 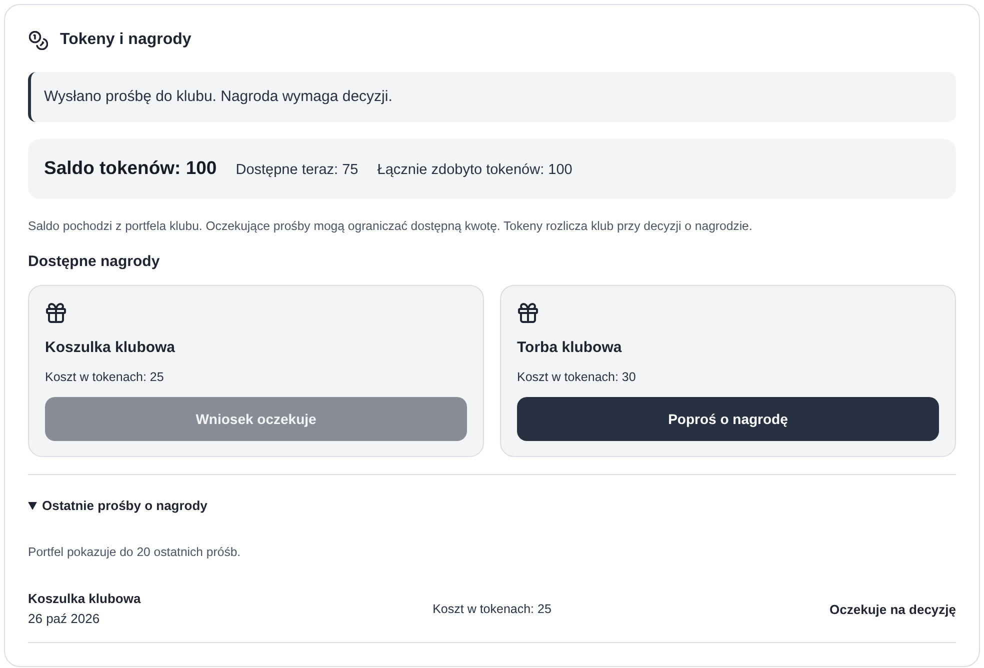 What do you see at coordinates (492, 609) in the screenshot?
I see `request-cost: Koszt w tokenach: 25` at bounding box center [492, 609].